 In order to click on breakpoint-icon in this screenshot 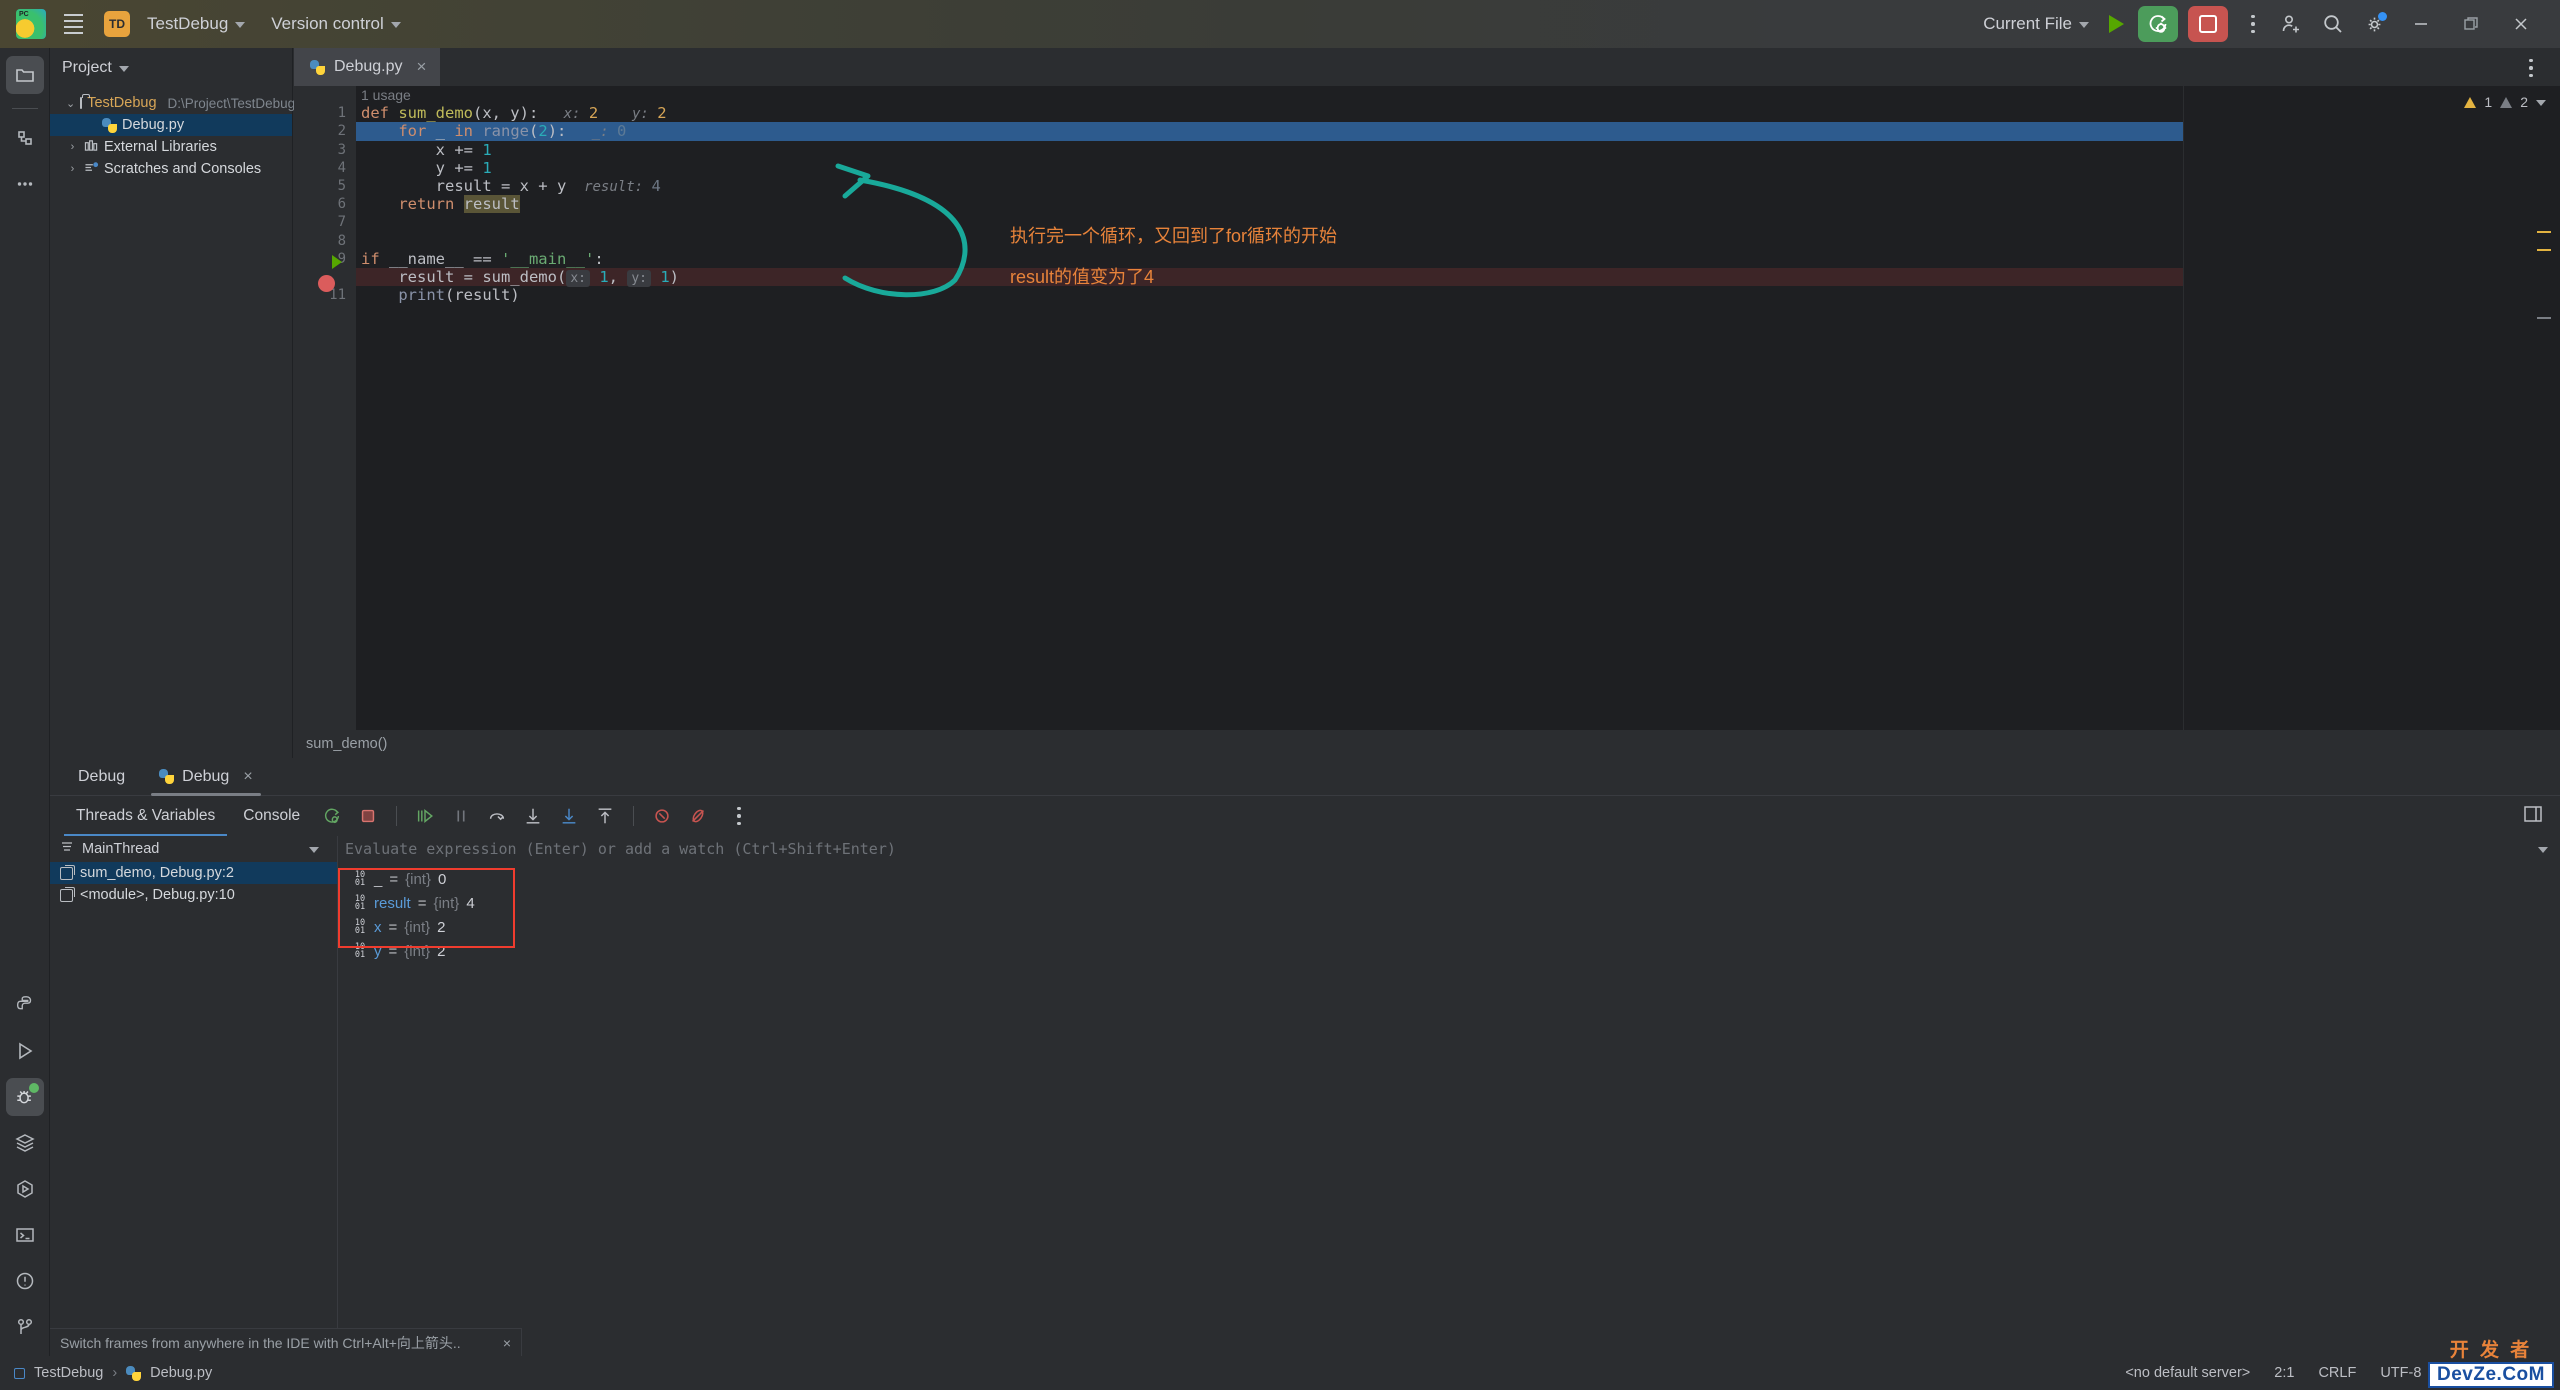, I will do `click(326, 283)`.